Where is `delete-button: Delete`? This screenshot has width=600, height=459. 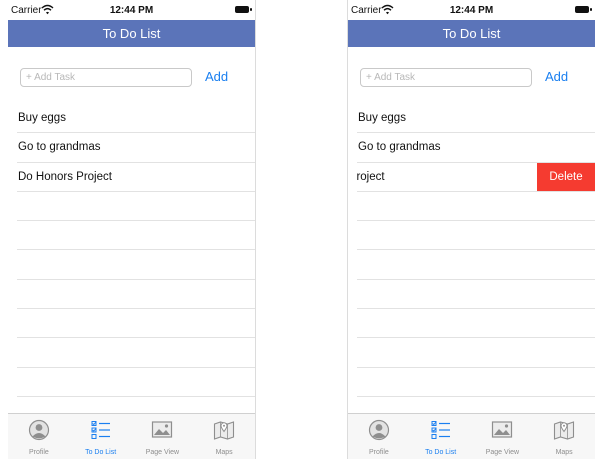
delete-button: Delete is located at coordinates (566, 176).